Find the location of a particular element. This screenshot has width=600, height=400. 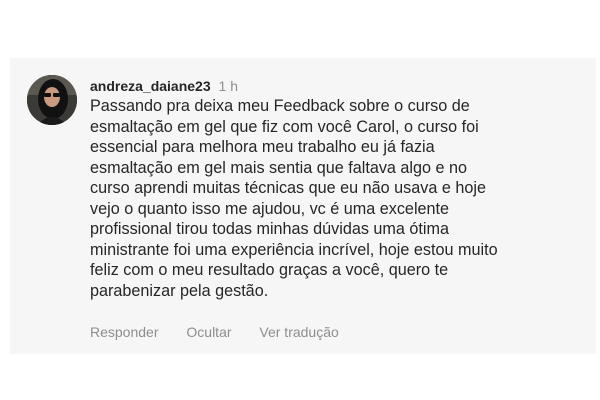

user-avatar is located at coordinates (52, 100).